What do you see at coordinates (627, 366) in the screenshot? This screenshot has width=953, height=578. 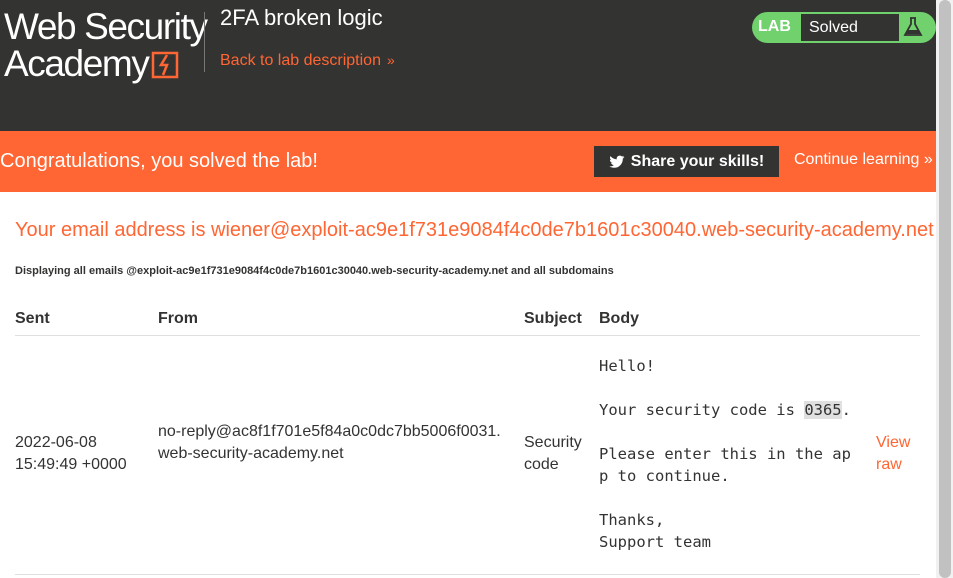 I see `body-greeting: Hello!` at bounding box center [627, 366].